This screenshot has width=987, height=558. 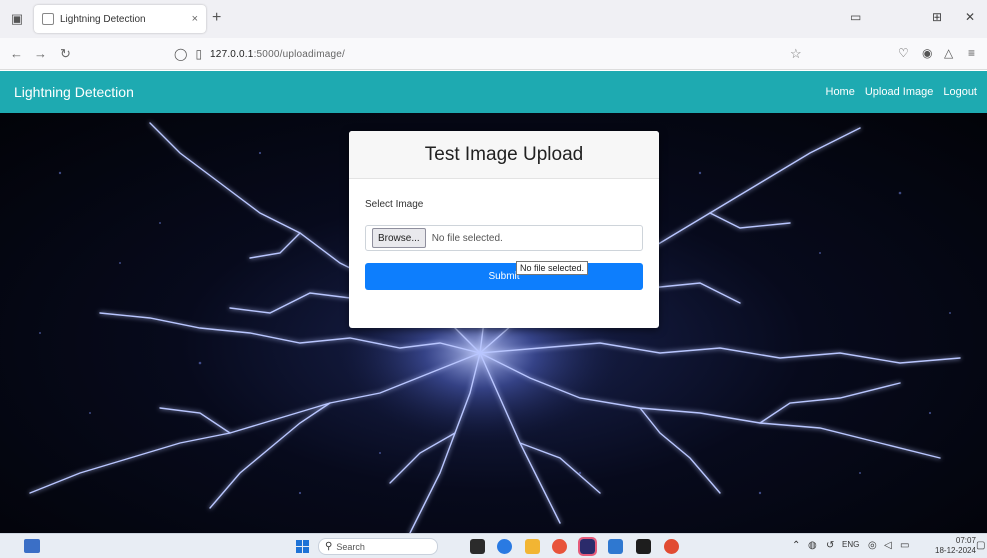 I want to click on submit-button: Submit, so click(x=504, y=276).